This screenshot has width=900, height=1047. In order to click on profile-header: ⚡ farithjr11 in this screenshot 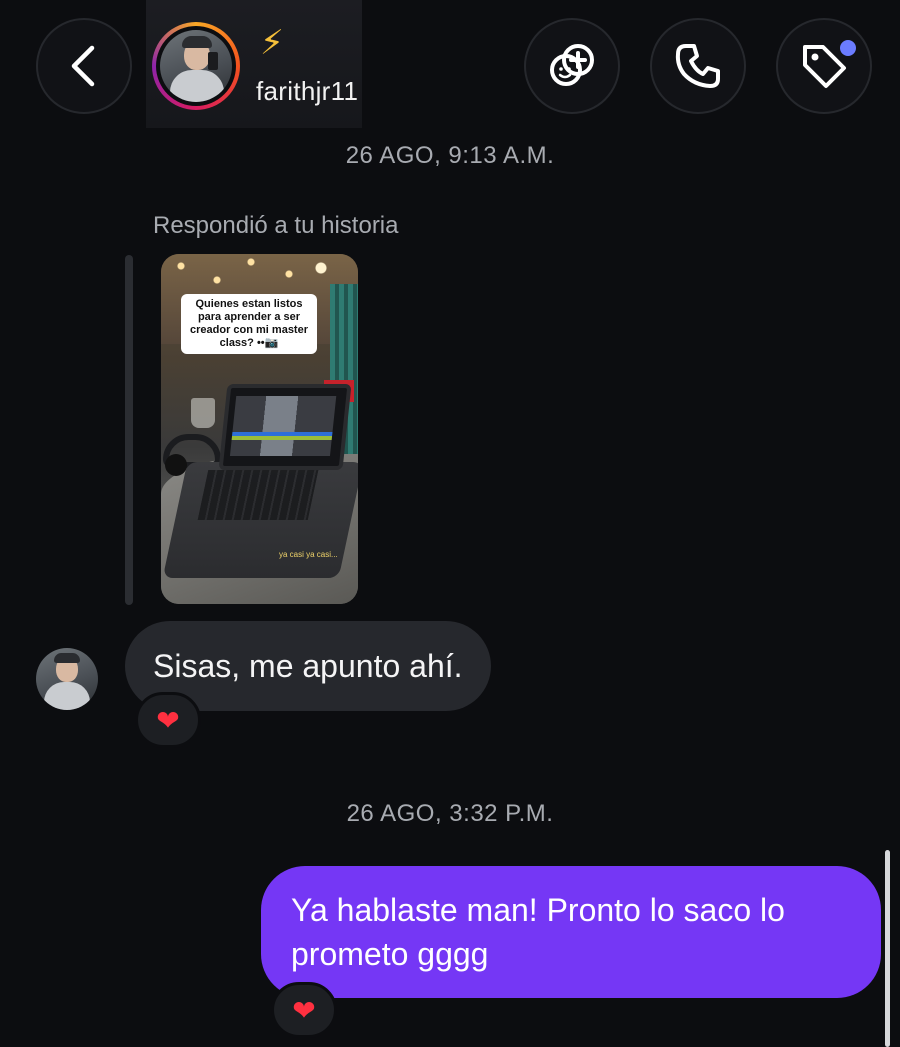, I will do `click(254, 64)`.